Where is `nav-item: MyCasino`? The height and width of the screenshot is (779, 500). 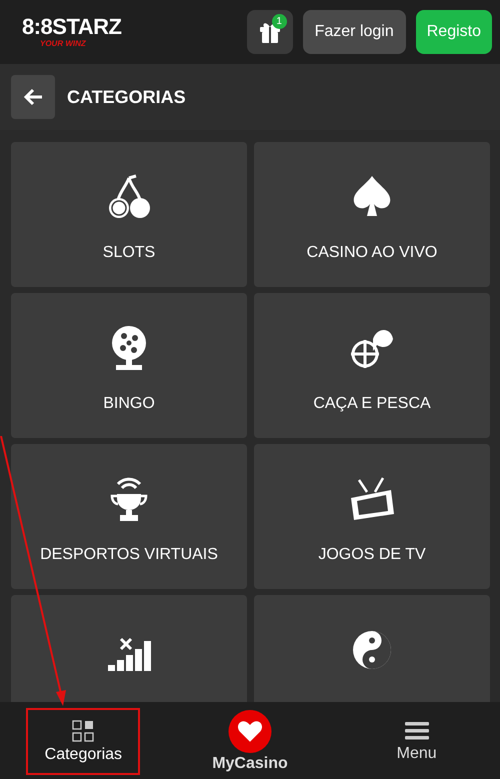
nav-item: MyCasino is located at coordinates (249, 741).